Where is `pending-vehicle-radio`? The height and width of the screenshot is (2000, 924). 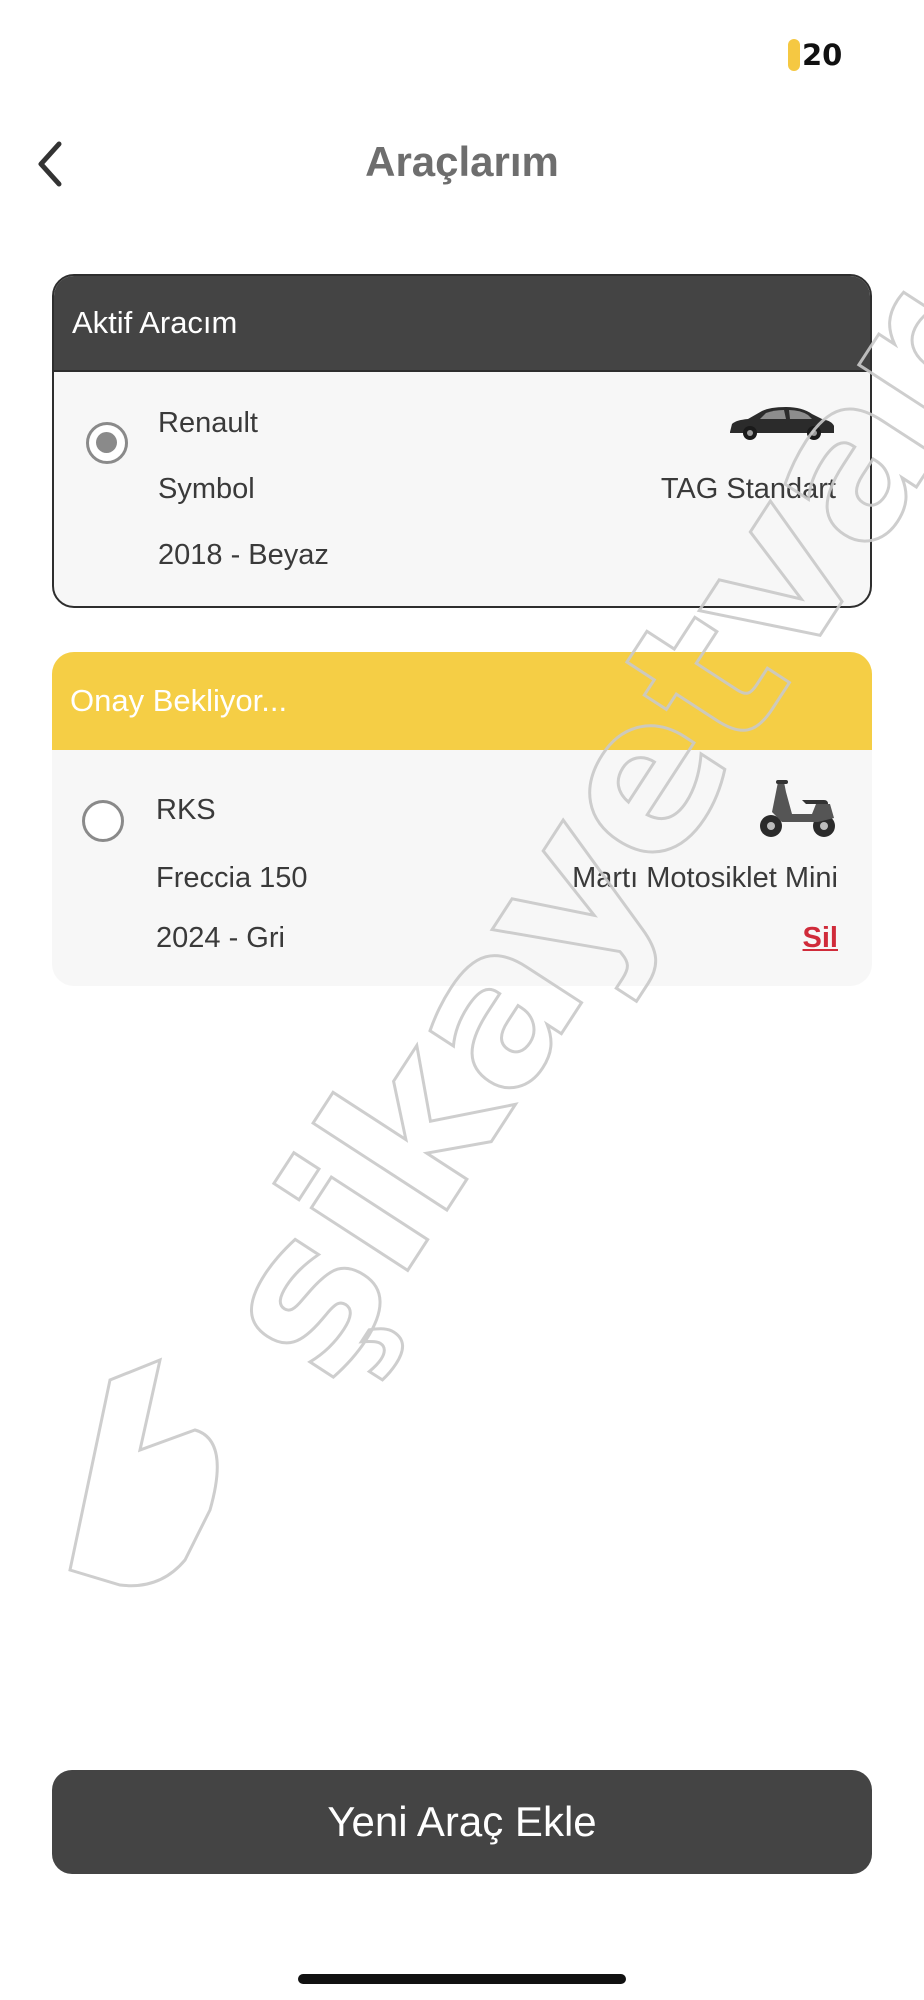
pending-vehicle-radio is located at coordinates (103, 821).